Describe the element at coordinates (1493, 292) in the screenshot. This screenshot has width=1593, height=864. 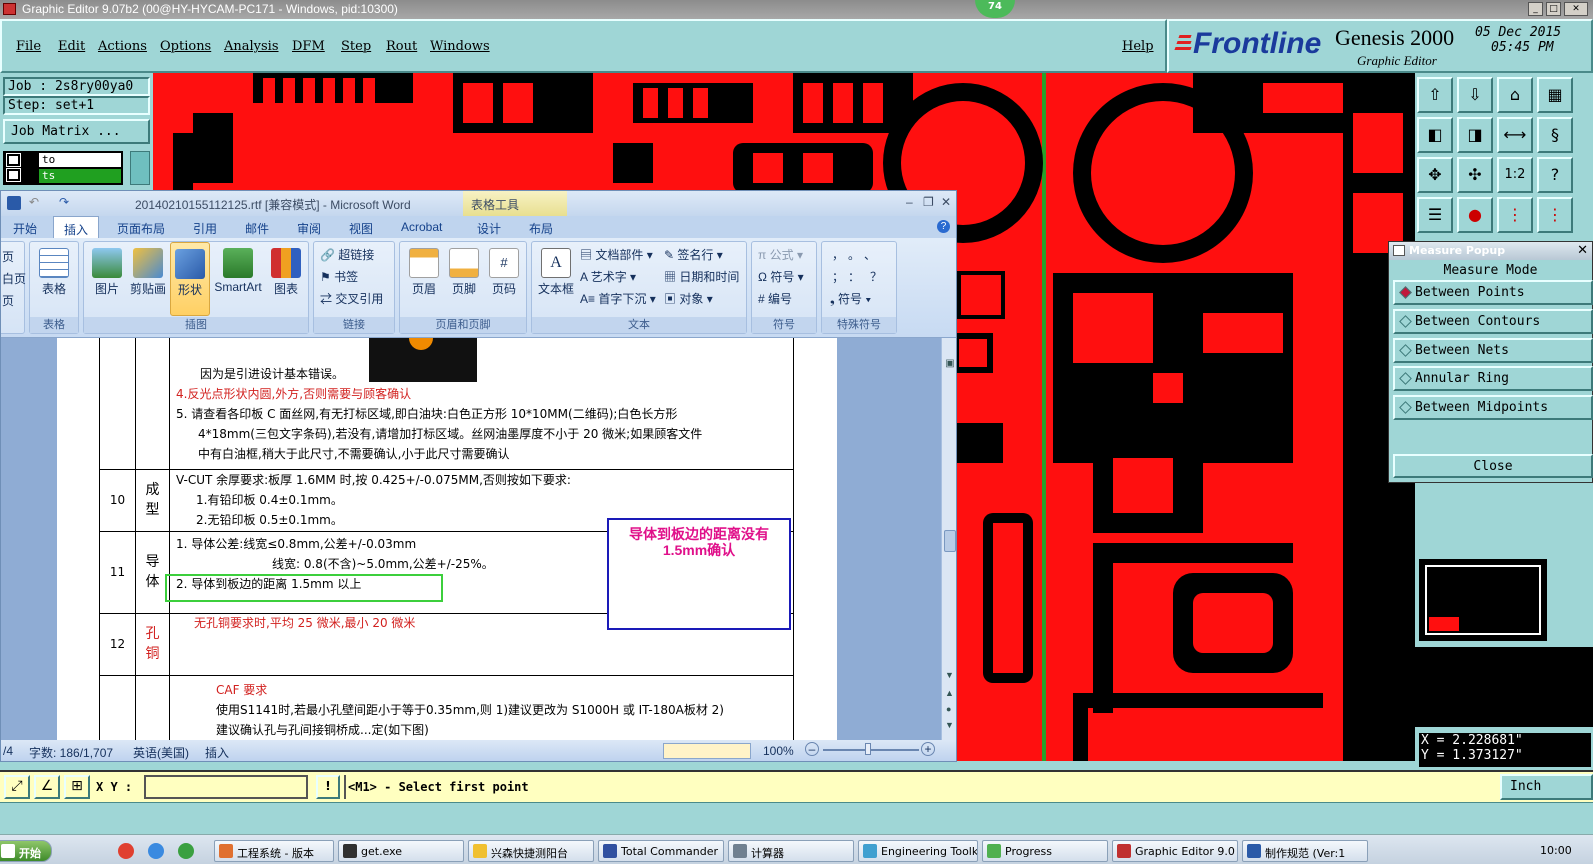
I see `mode-between-points: Between Points` at that location.